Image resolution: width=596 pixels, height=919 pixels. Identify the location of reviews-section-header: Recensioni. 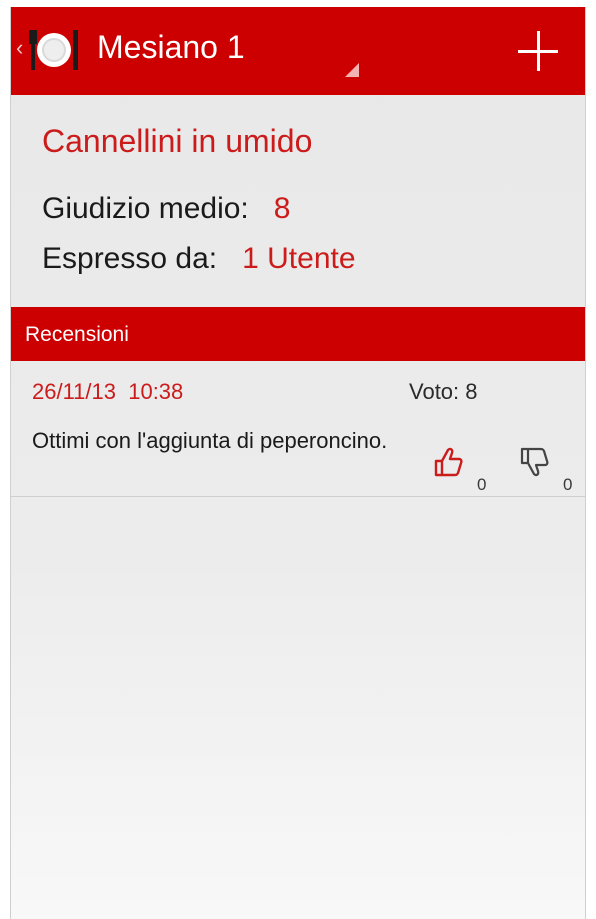
(298, 334).